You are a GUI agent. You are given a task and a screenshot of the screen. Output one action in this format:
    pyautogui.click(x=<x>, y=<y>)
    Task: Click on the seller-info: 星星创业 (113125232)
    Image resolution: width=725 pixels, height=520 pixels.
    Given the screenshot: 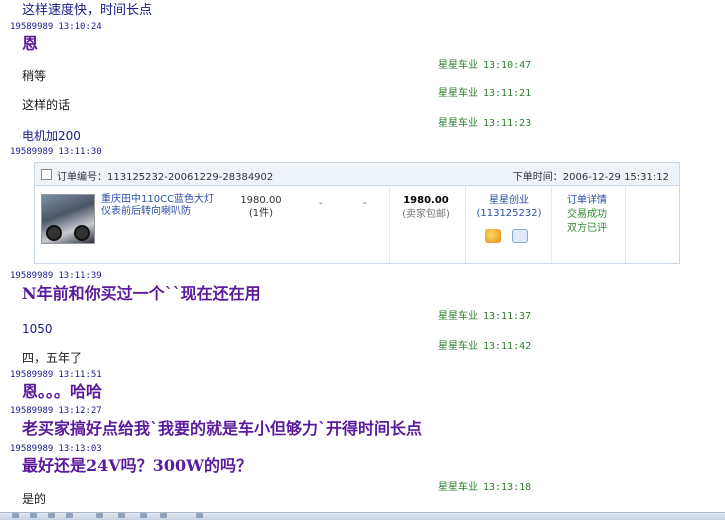 What is the action you would take?
    pyautogui.click(x=509, y=207)
    